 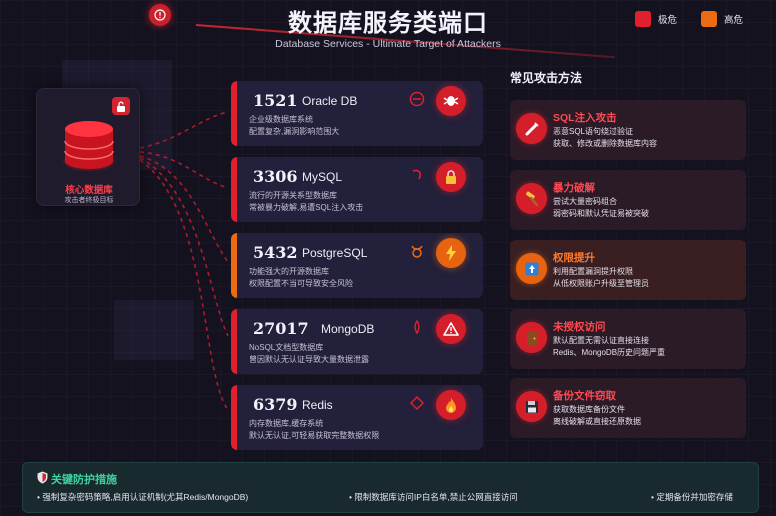 I want to click on database-icon, so click(x=89, y=145).